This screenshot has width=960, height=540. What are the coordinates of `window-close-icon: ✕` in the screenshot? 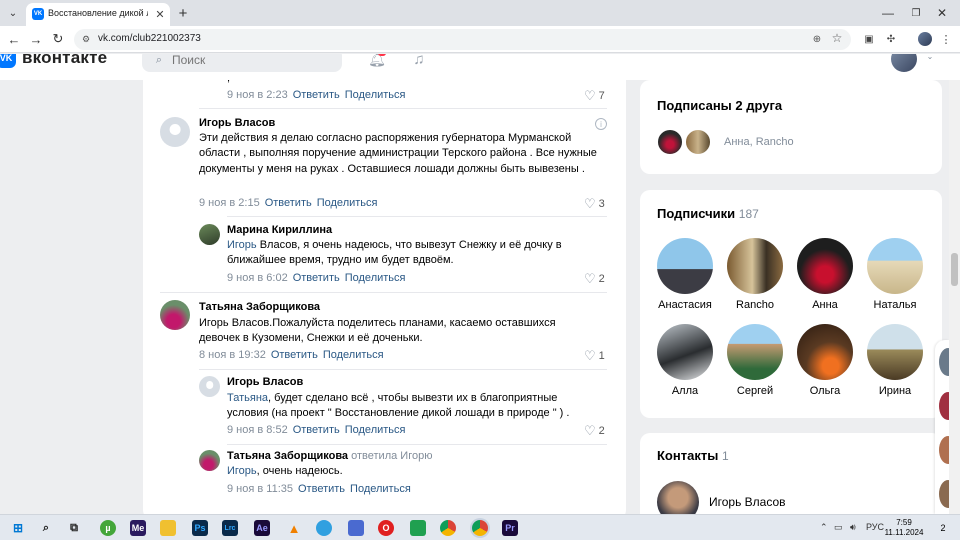 It's located at (942, 13).